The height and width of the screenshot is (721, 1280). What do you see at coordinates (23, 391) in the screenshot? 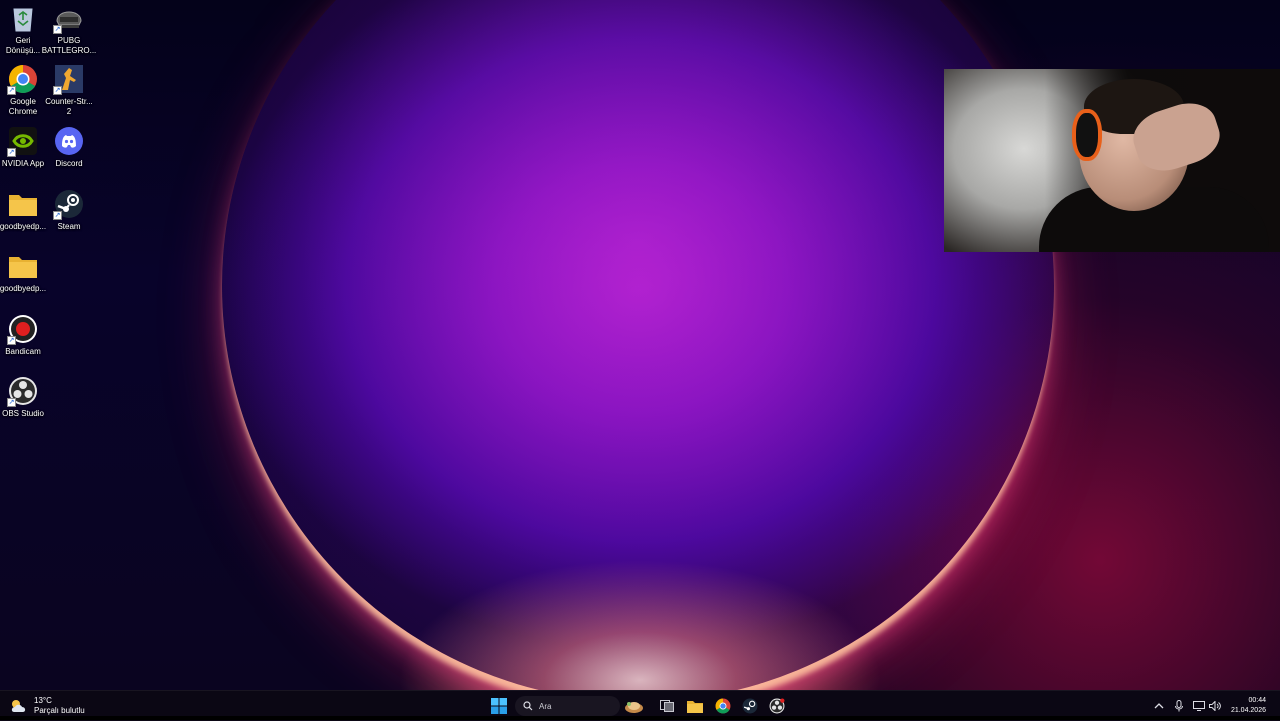
I see `obs-icon: ↗` at bounding box center [23, 391].